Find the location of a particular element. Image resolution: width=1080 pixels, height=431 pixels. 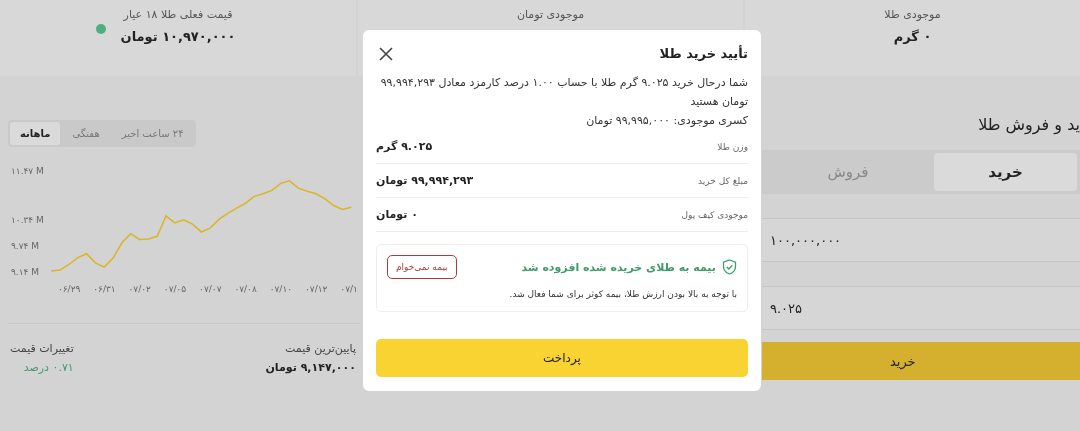

y-axis-label: ۱۰.۳۴ M is located at coordinates (27, 220).